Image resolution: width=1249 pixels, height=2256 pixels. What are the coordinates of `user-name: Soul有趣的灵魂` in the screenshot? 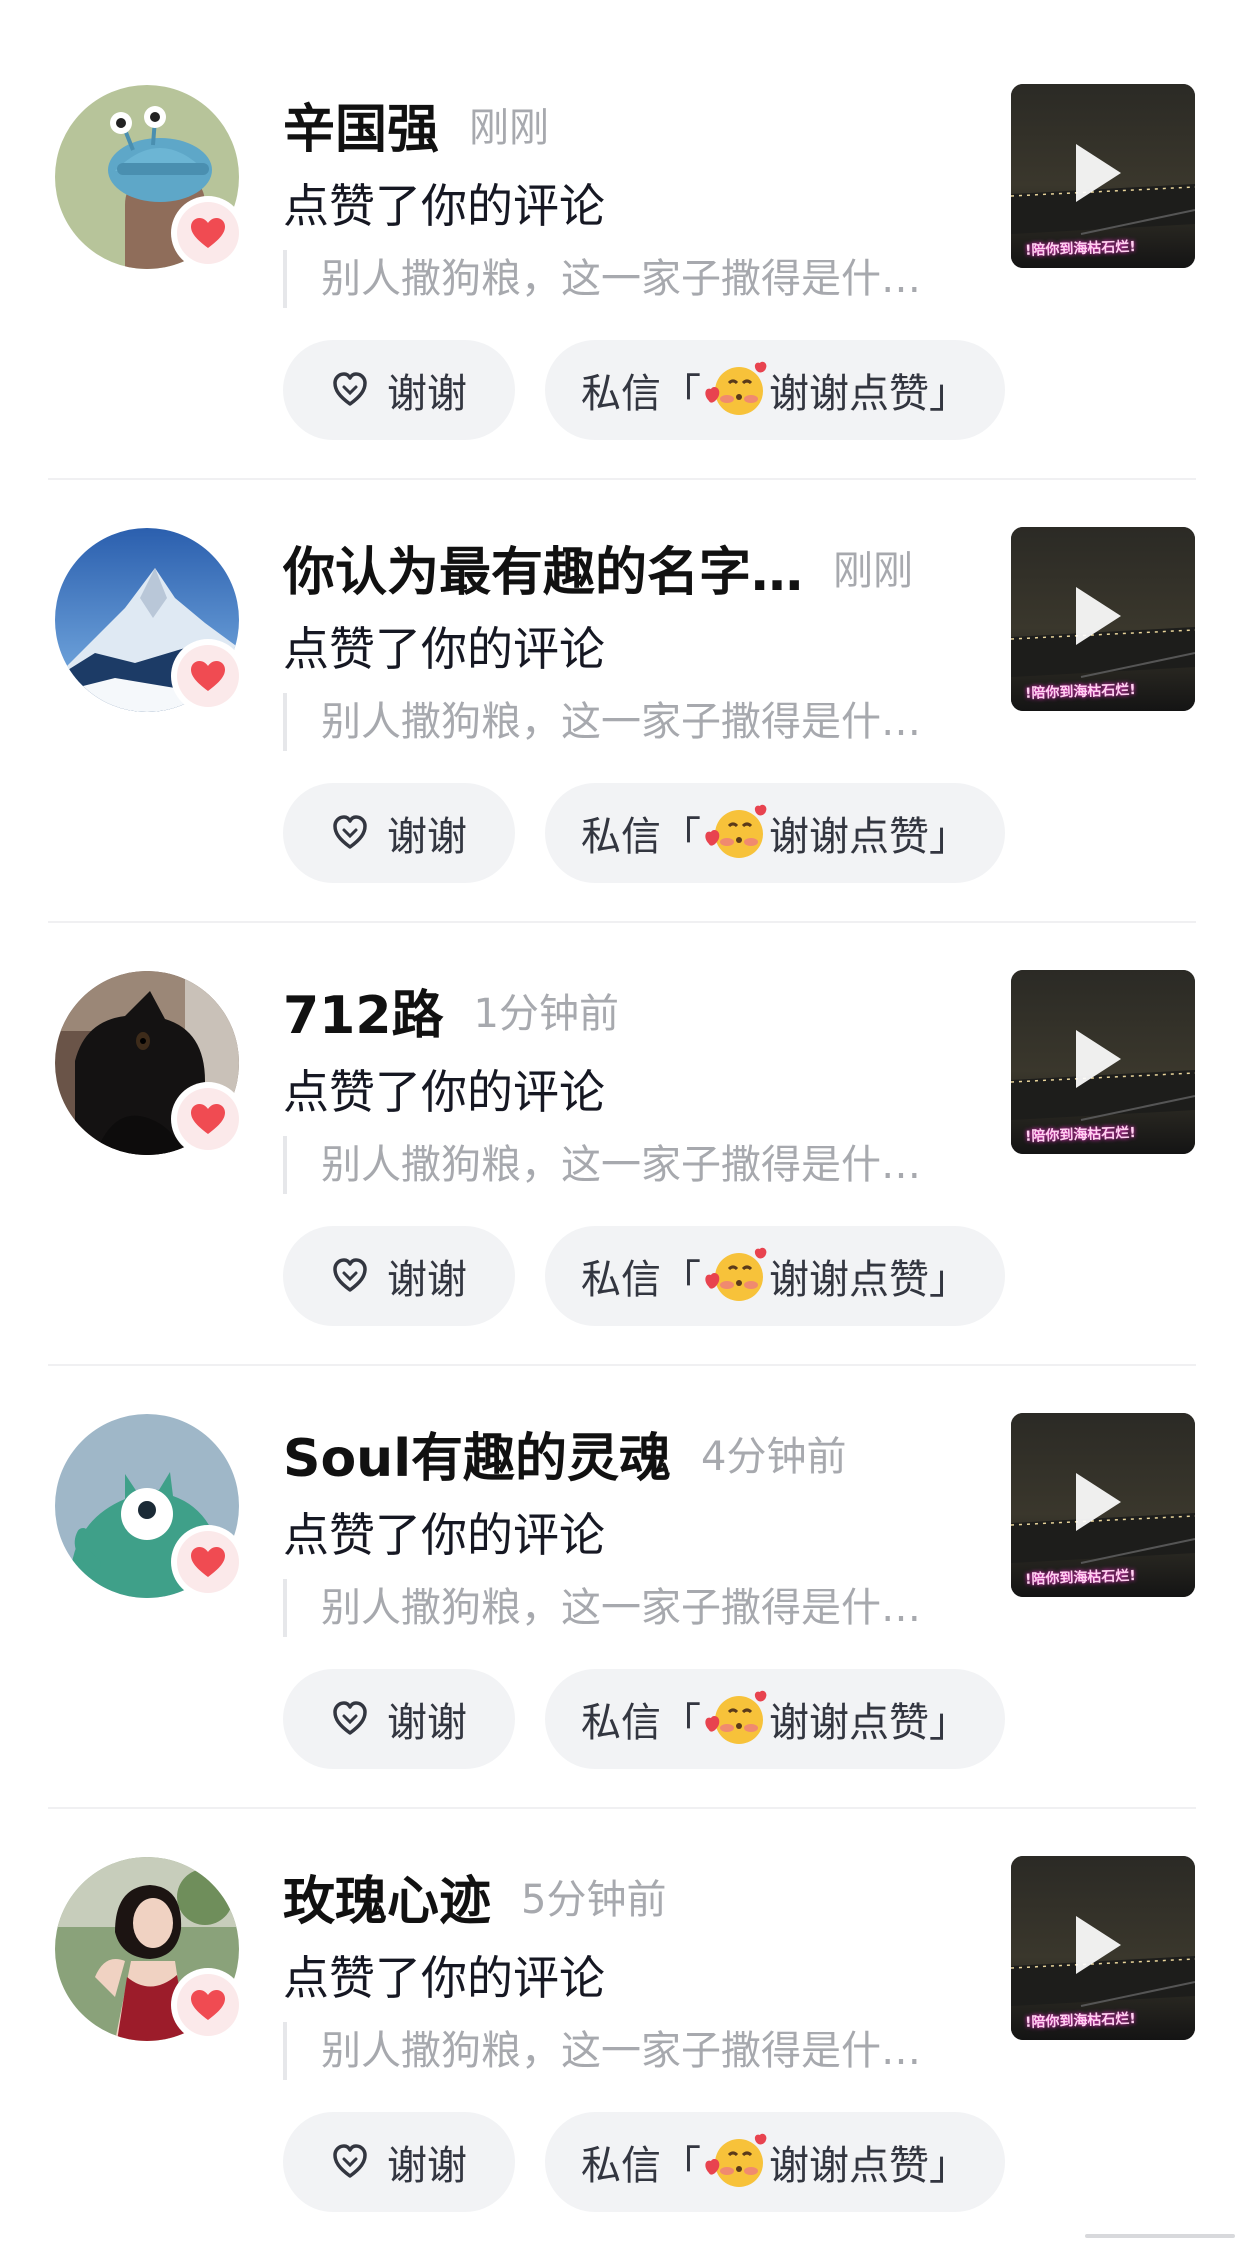 It's located at (477, 1453).